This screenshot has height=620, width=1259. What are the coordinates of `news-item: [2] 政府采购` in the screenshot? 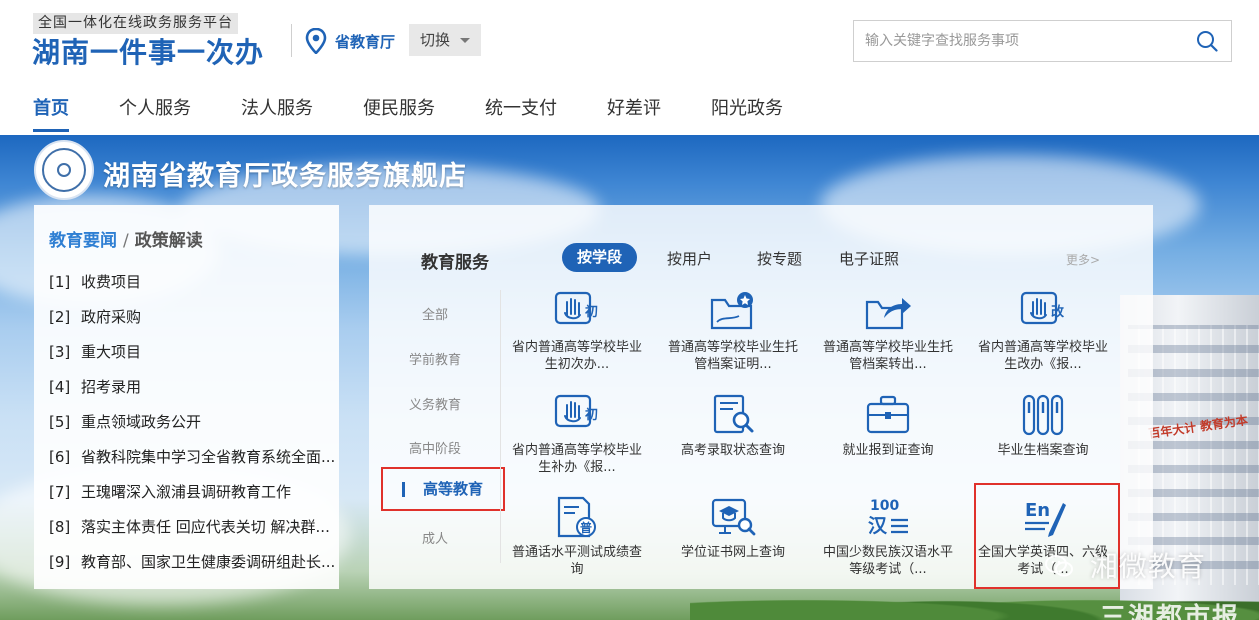 It's located at (191, 320).